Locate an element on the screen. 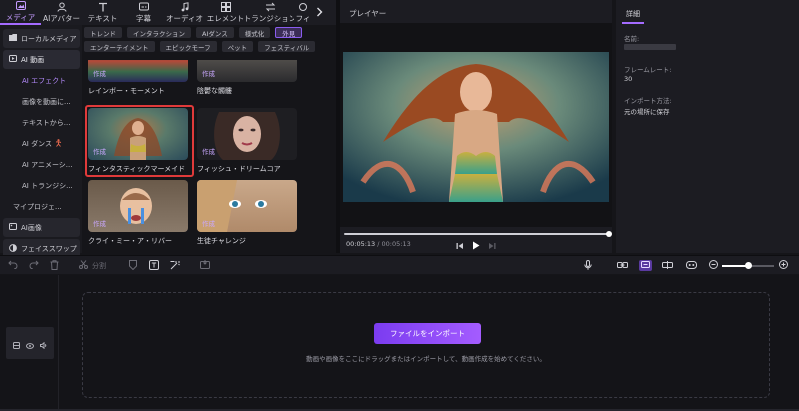 Image resolution: width=799 pixels, height=411 pixels. text-tool-button is located at coordinates (154, 265).